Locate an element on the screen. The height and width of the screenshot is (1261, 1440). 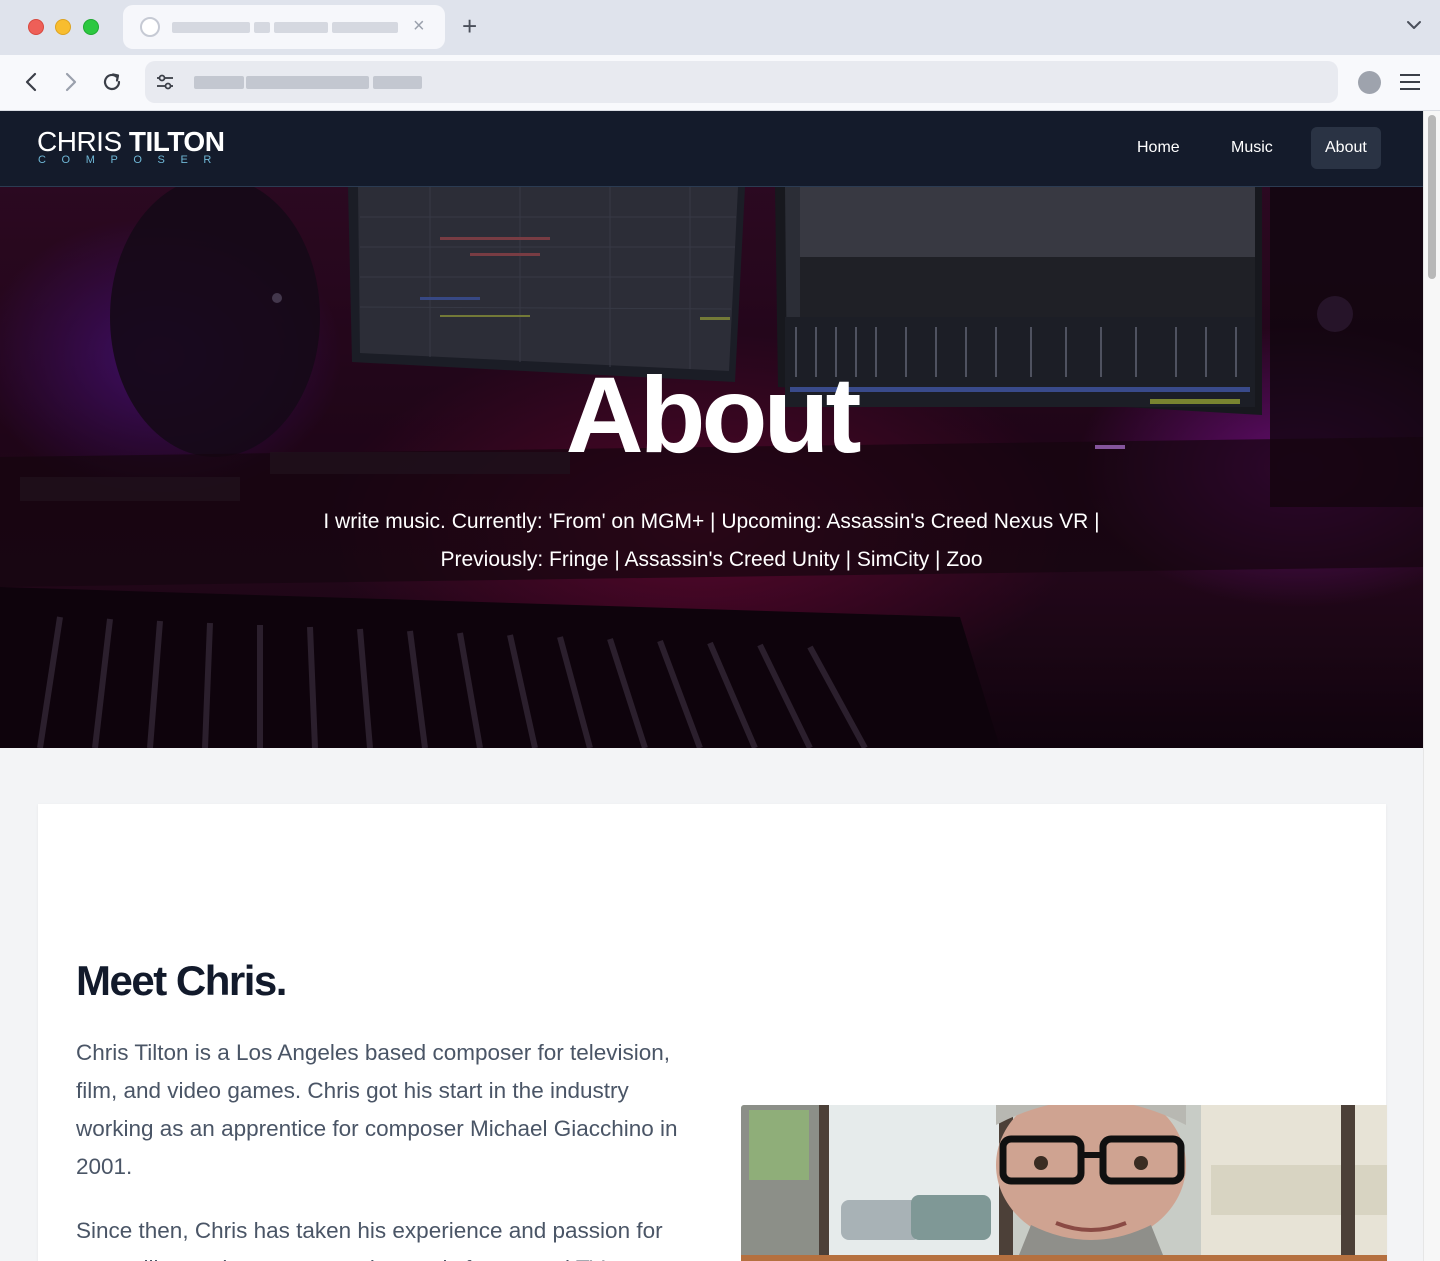
browser-tab-active: × is located at coordinates (284, 27).